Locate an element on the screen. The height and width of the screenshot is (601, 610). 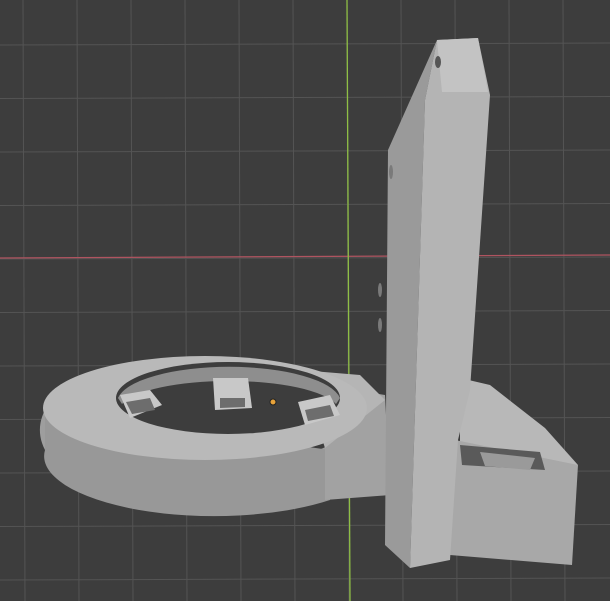
plate-top-edge is located at coordinates (462, 65).